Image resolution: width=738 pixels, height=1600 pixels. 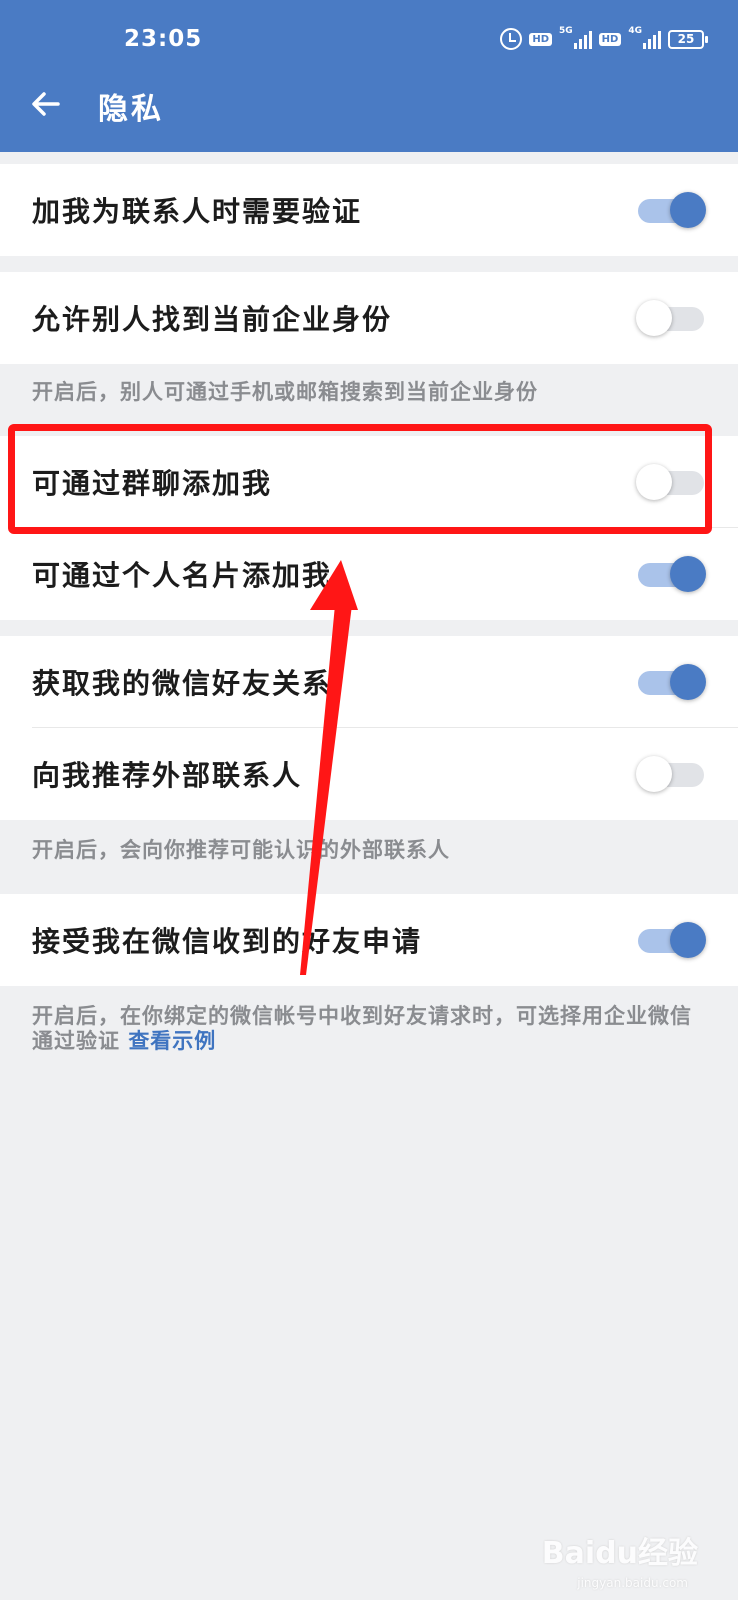 What do you see at coordinates (671, 210) in the screenshot?
I see `verify-contact-toggle` at bounding box center [671, 210].